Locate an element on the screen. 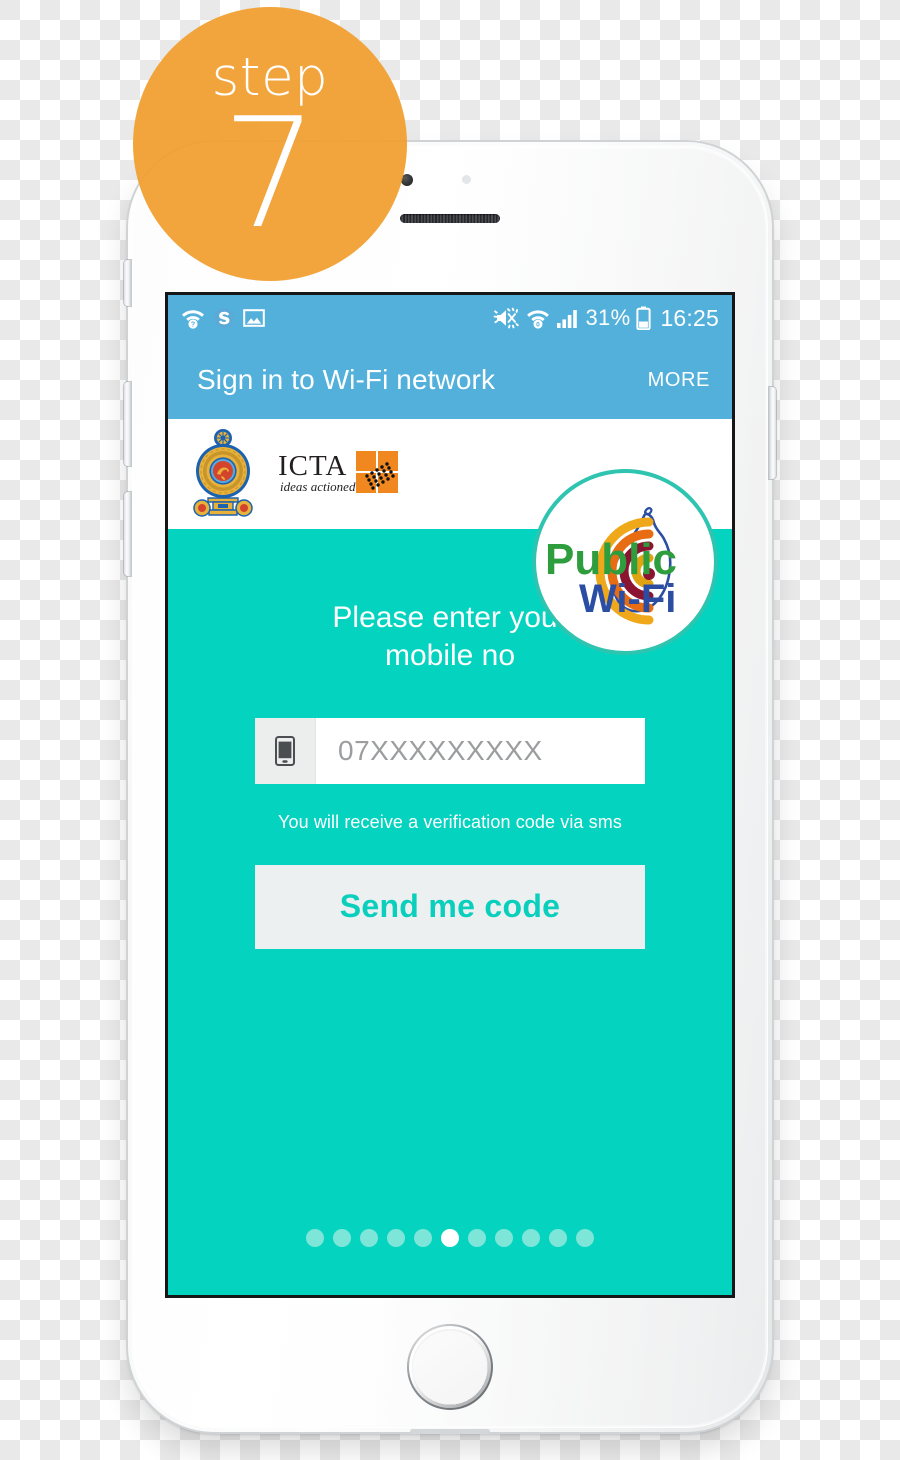  mute-icon is located at coordinates (506, 318).